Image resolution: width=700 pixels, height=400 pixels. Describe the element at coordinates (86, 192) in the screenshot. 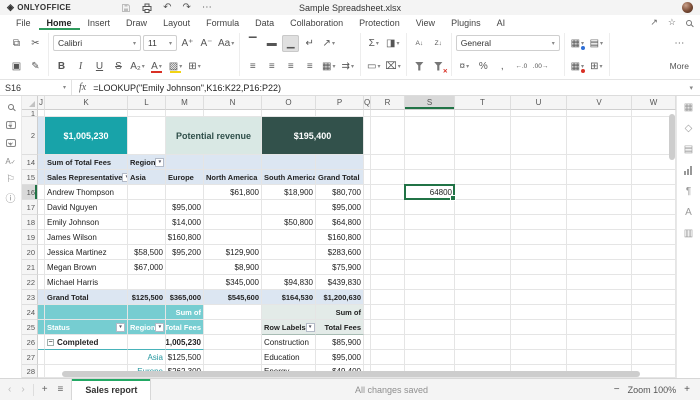

I see `cell-K16: Andrew Thompson` at that location.